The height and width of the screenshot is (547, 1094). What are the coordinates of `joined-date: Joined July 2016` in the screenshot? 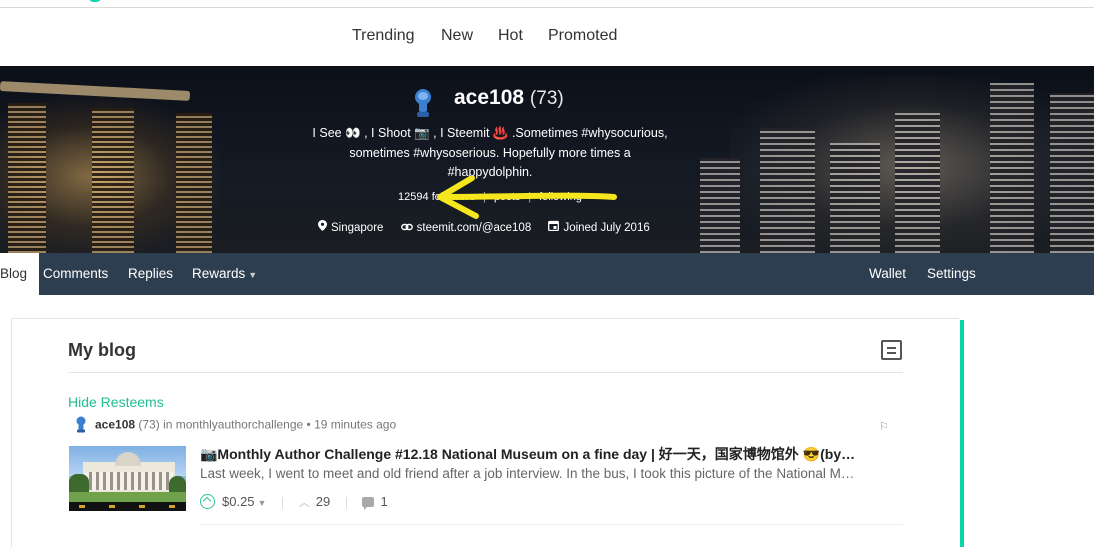 It's located at (606, 228).